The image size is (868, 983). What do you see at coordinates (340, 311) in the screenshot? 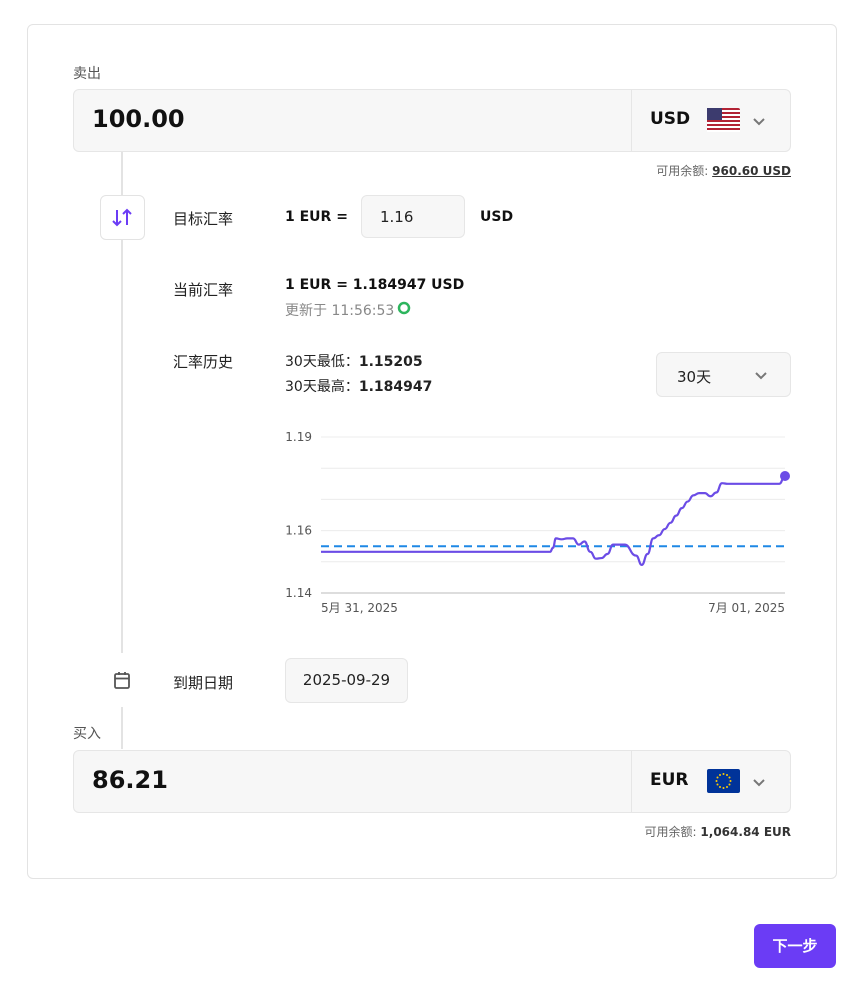
I see `updated-time: 更新于 11:56:53` at bounding box center [340, 311].